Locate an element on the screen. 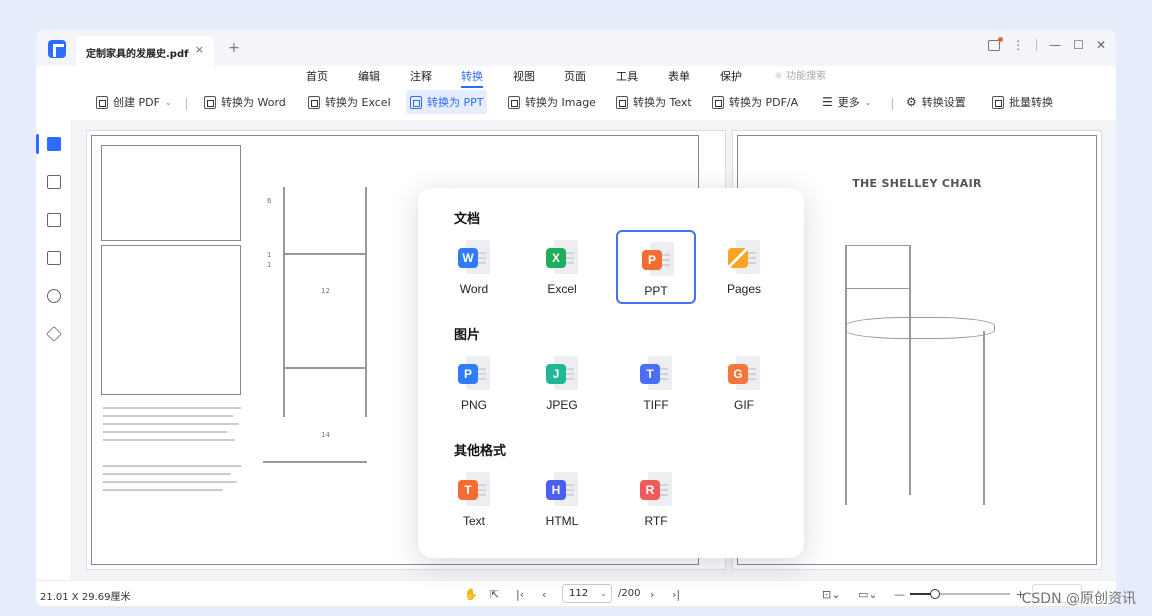 The width and height of the screenshot is (1152, 616). create-pdf-button: 创建 PDF ⌄ is located at coordinates (134, 102).